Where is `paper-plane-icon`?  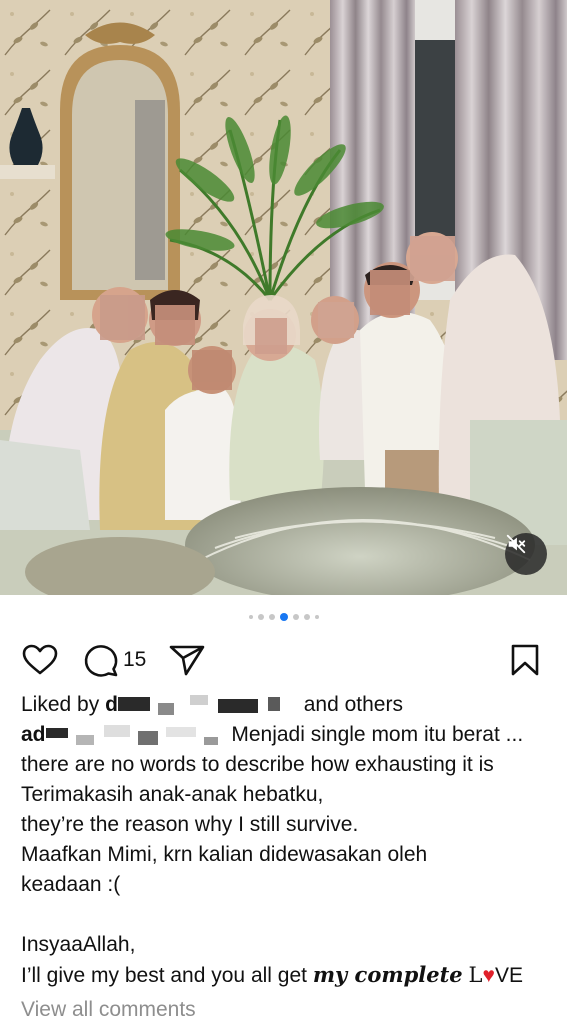
paper-plane-icon is located at coordinates (187, 660).